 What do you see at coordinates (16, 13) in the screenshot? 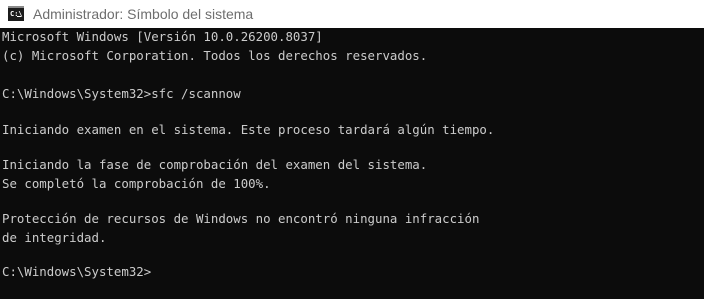
I see `command-prompt-icon: C:\` at bounding box center [16, 13].